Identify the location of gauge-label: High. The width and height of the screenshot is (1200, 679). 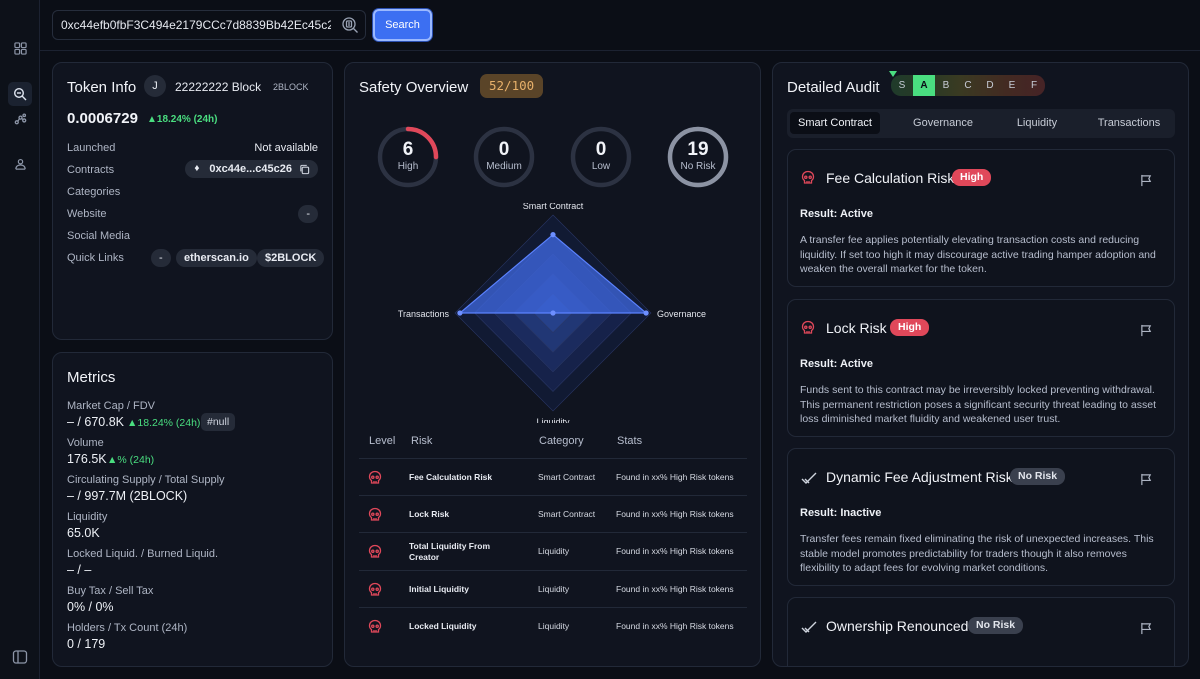
(408, 166).